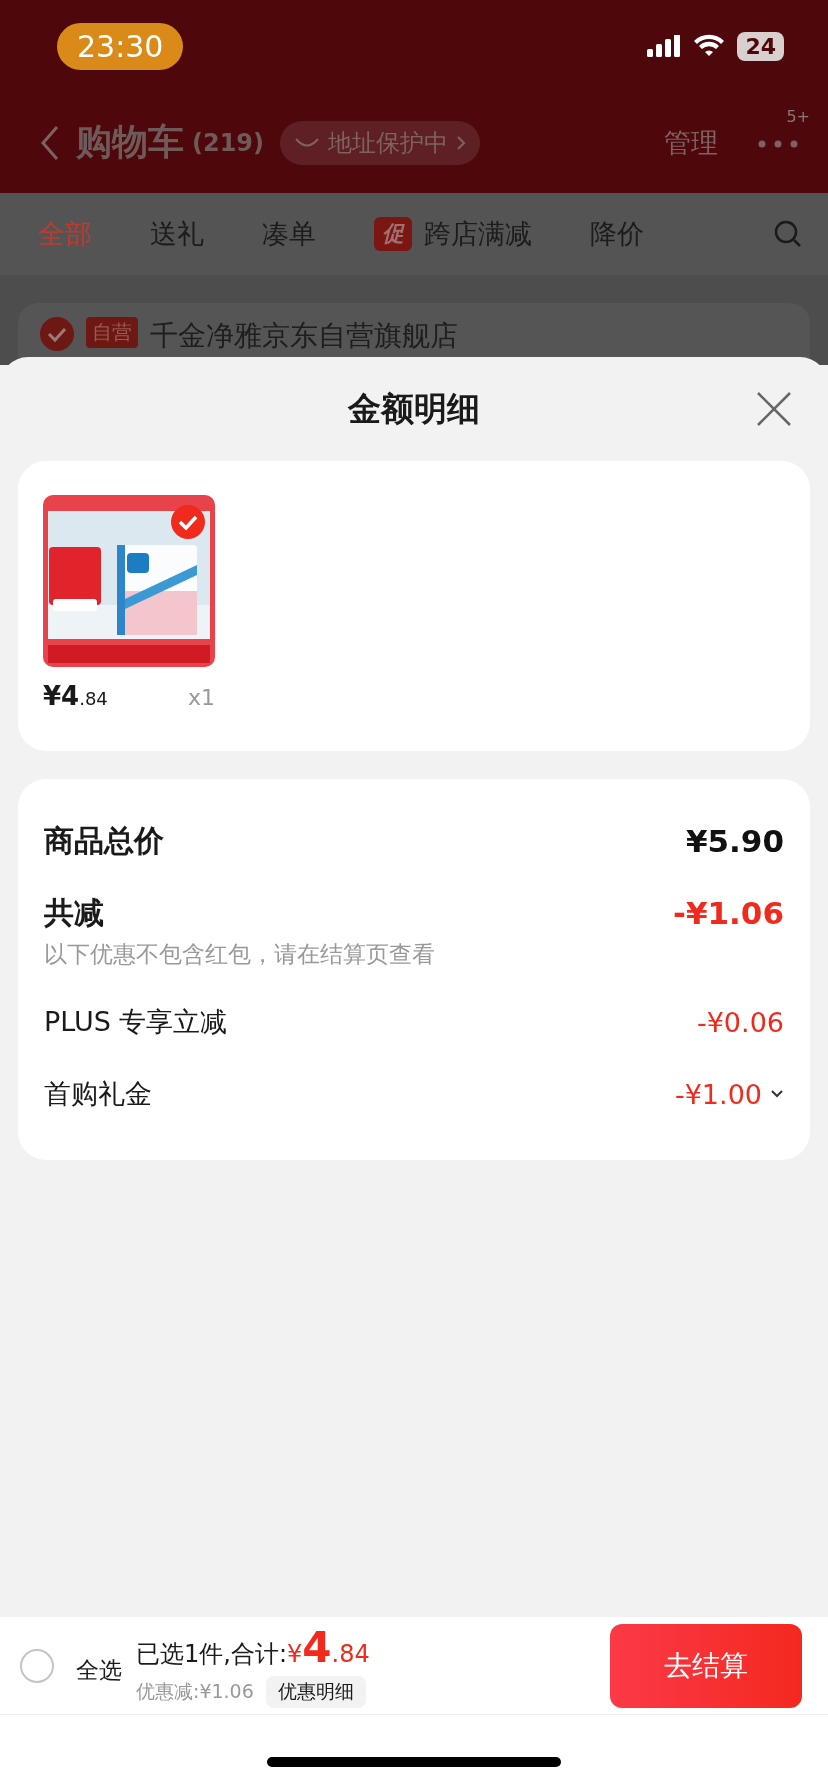 The height and width of the screenshot is (1792, 828). What do you see at coordinates (99, 1670) in the screenshot?
I see `select-all-label: 全选` at bounding box center [99, 1670].